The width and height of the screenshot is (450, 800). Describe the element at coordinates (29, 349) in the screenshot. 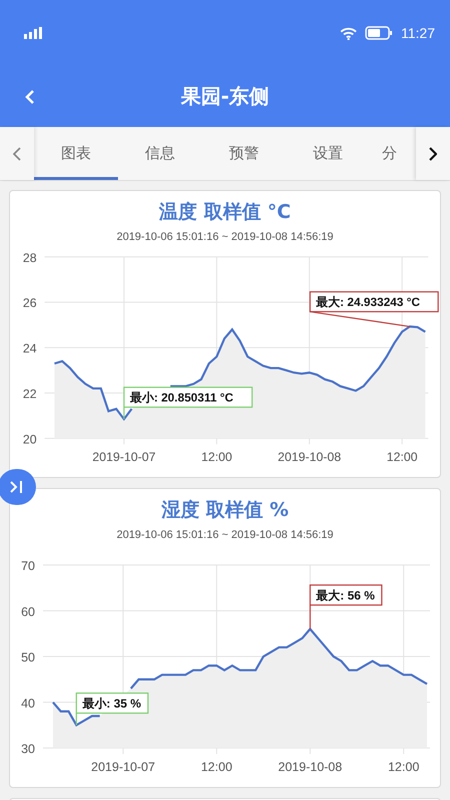

I see `axis-label: 24` at that location.